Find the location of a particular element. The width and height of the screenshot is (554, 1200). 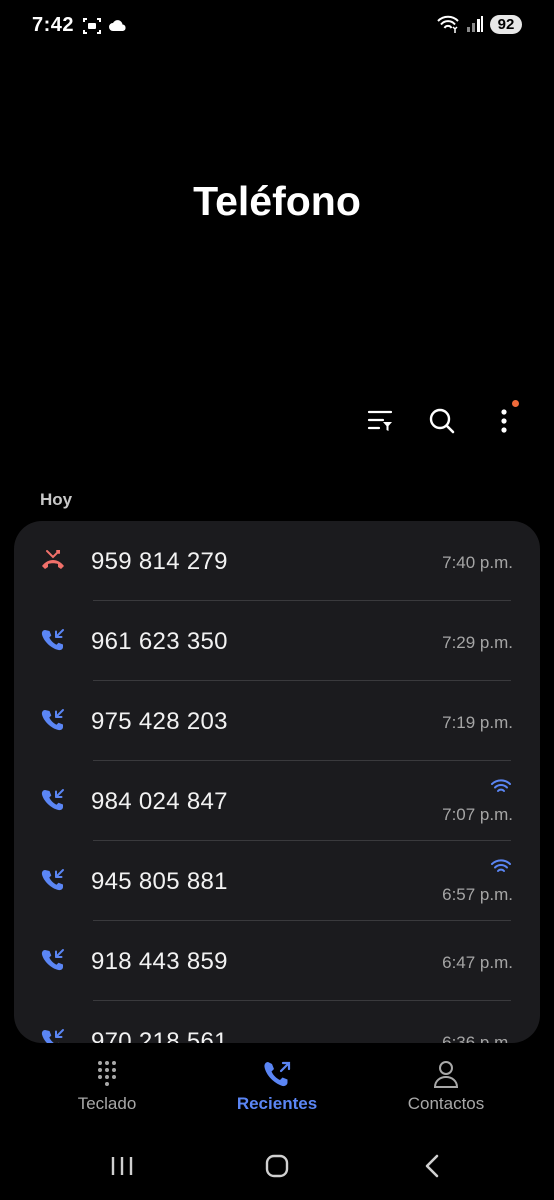

bottom-nav: Teclado Recientes Contactos is located at coordinates (277, 1087).